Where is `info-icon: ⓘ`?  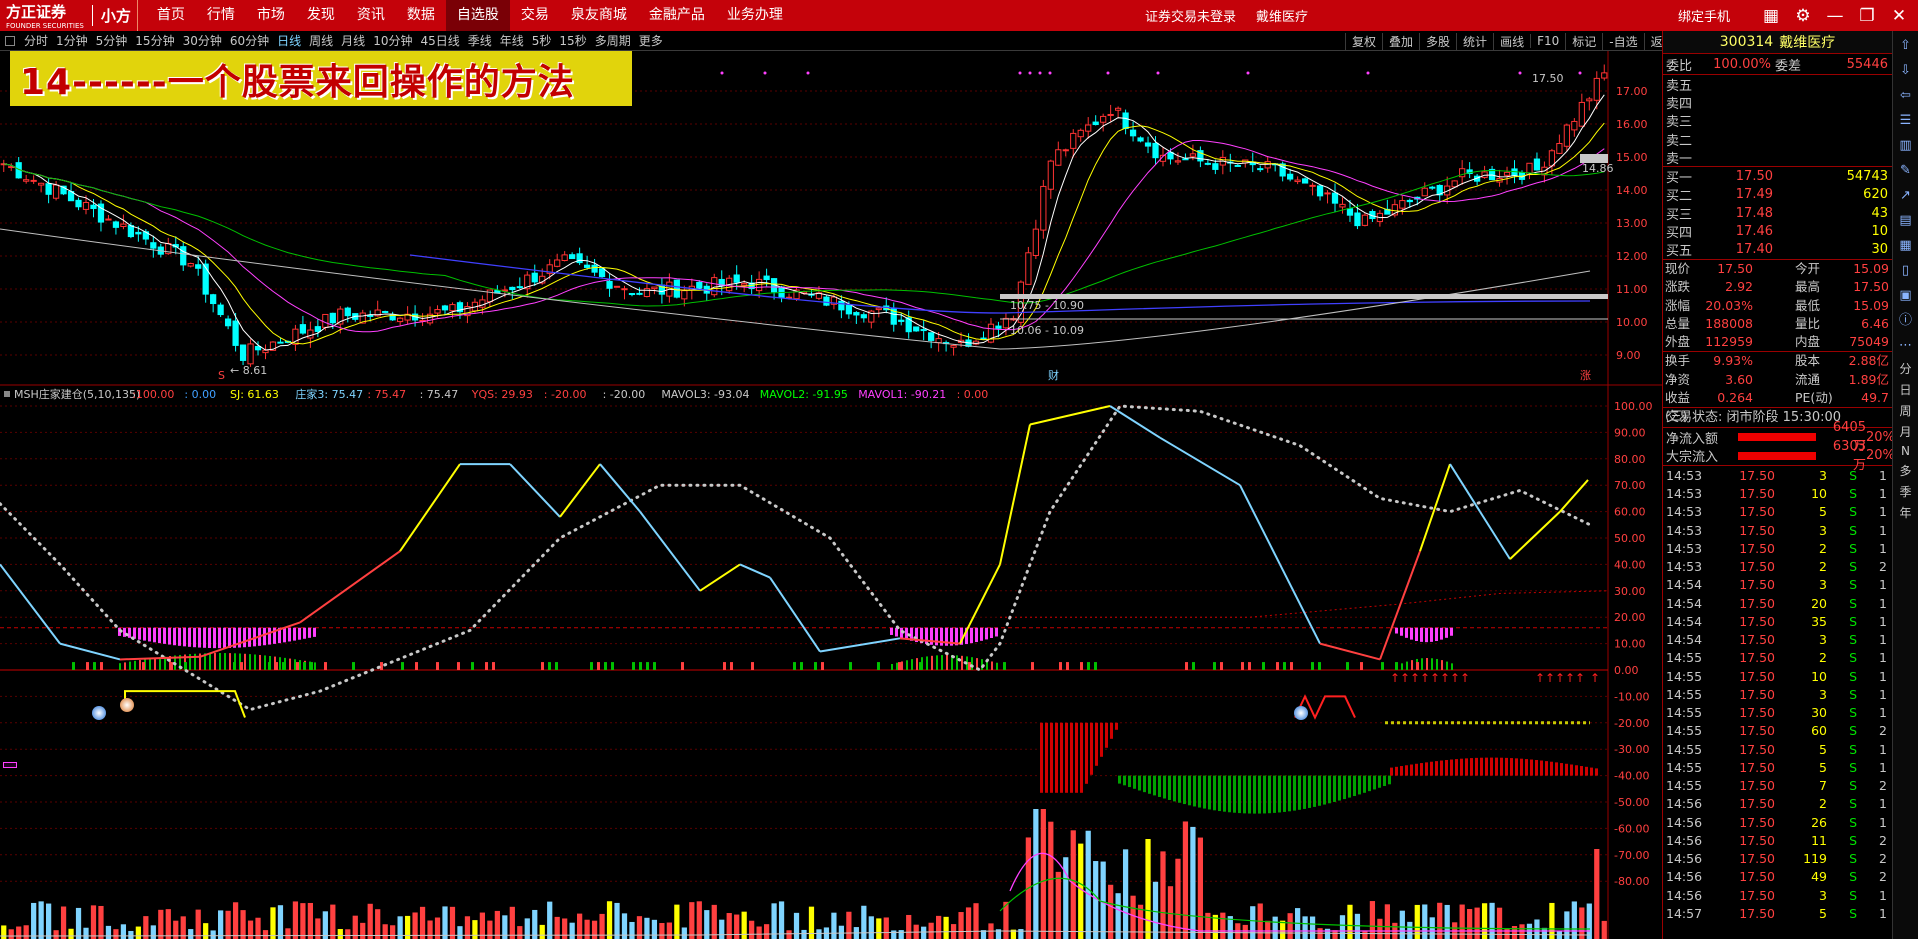
info-icon: ⓘ is located at coordinates (1906, 321).